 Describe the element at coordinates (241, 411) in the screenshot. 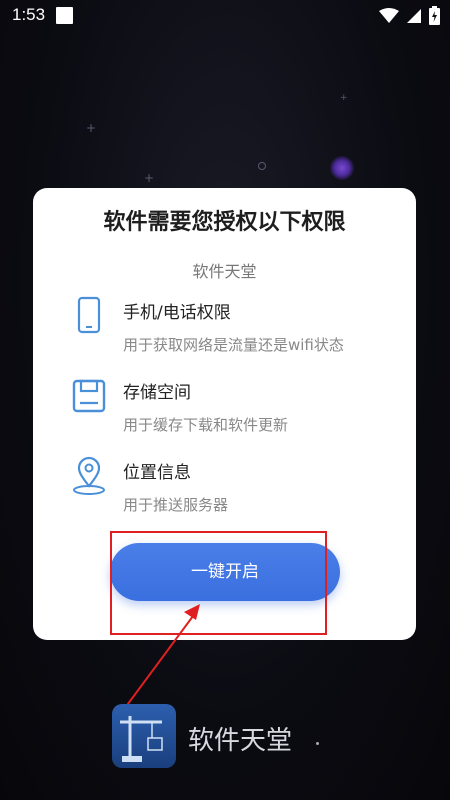

I see `permission-item-storage: 存储空间 用于缓存下载和软件更新` at that location.